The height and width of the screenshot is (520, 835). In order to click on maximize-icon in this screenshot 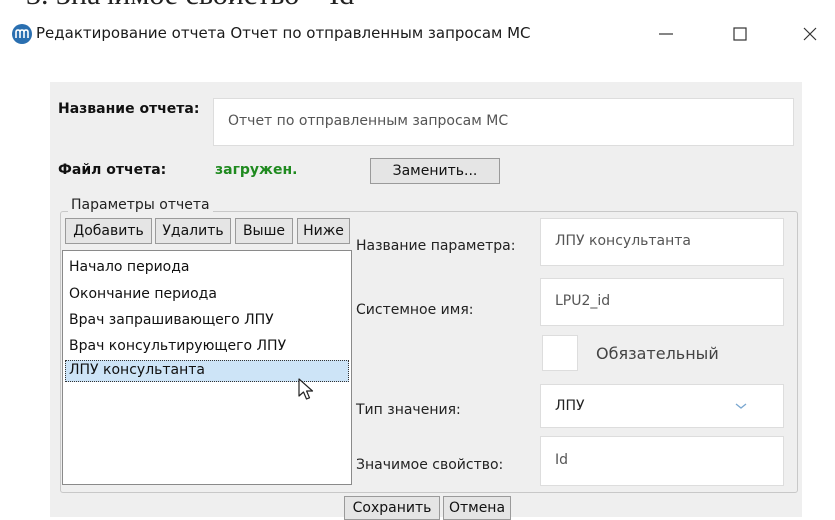, I will do `click(740, 34)`.